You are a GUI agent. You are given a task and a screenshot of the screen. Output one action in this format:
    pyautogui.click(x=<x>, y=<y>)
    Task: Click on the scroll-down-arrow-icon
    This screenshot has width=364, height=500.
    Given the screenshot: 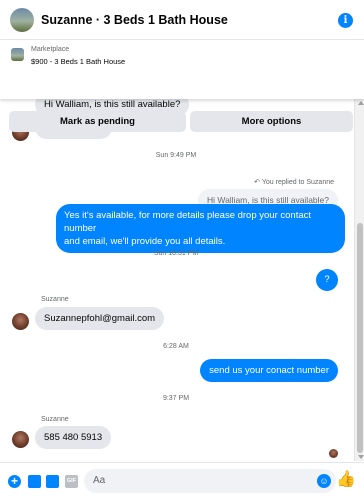 What is the action you would take?
    pyautogui.click(x=361, y=457)
    